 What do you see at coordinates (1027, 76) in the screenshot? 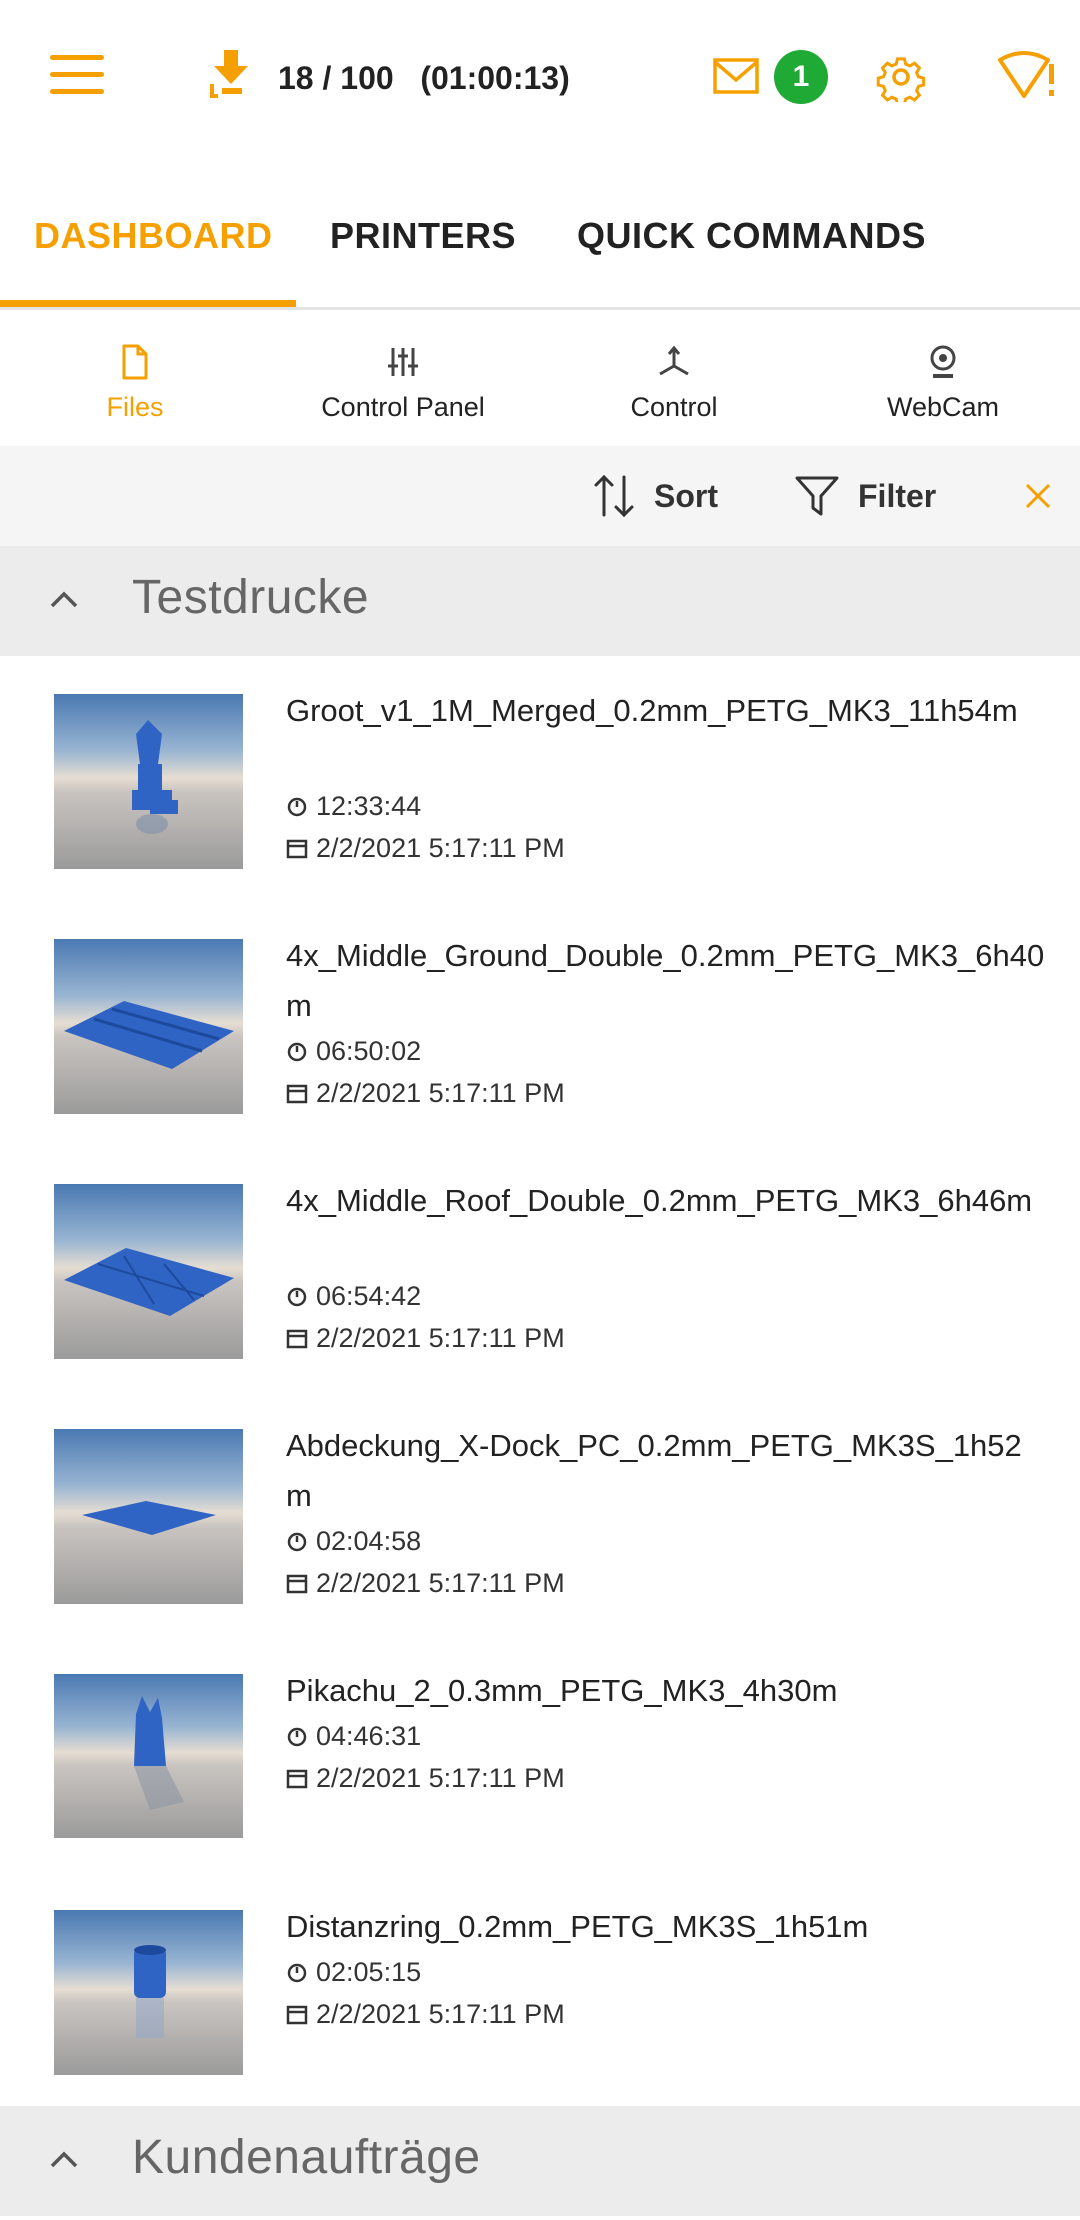
I see `connection-warning-icon` at bounding box center [1027, 76].